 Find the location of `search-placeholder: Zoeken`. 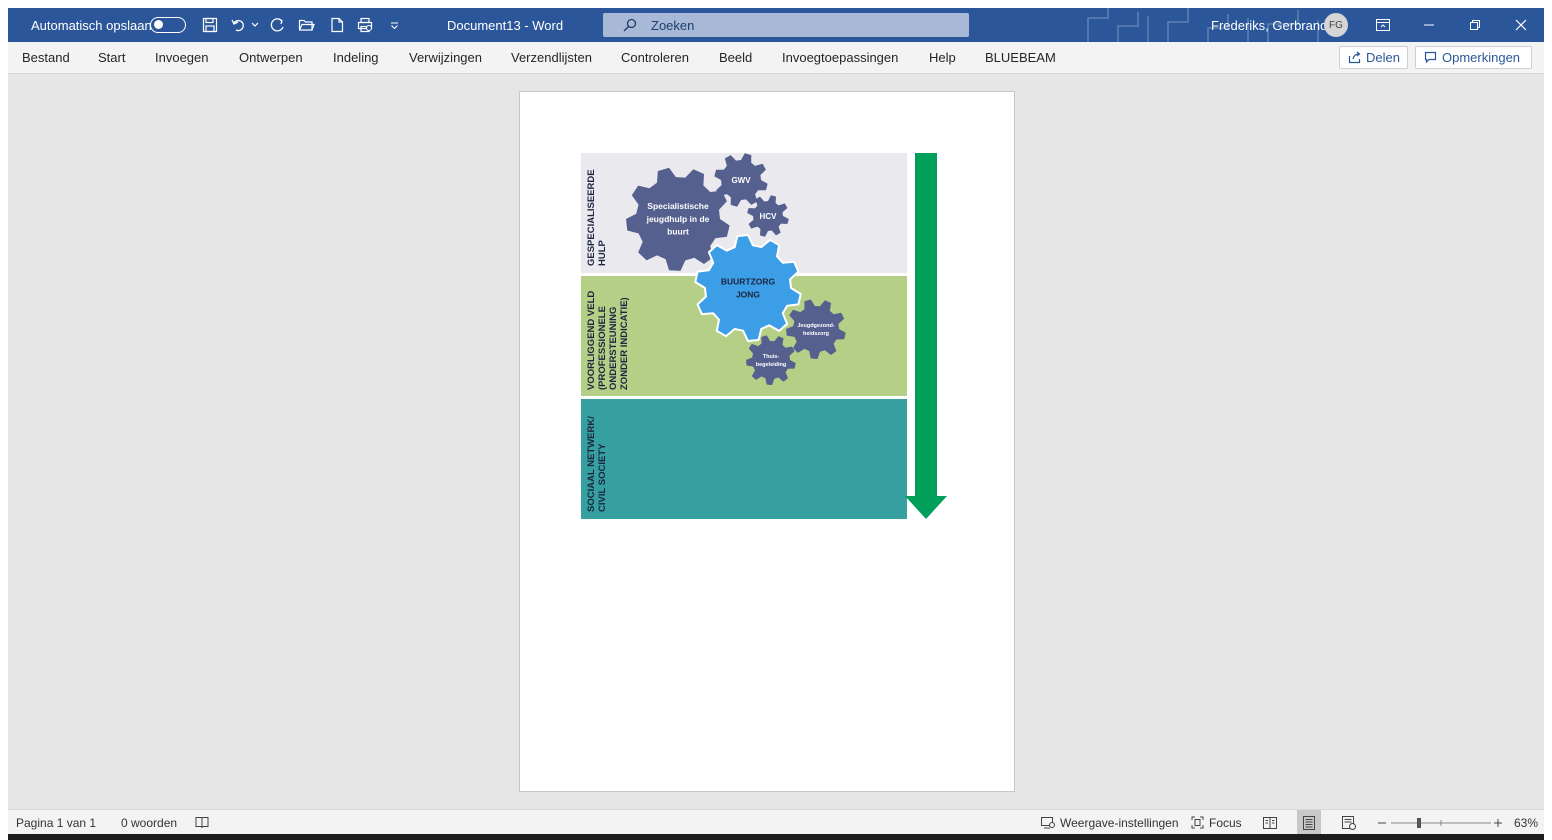

search-placeholder: Zoeken is located at coordinates (673, 25).